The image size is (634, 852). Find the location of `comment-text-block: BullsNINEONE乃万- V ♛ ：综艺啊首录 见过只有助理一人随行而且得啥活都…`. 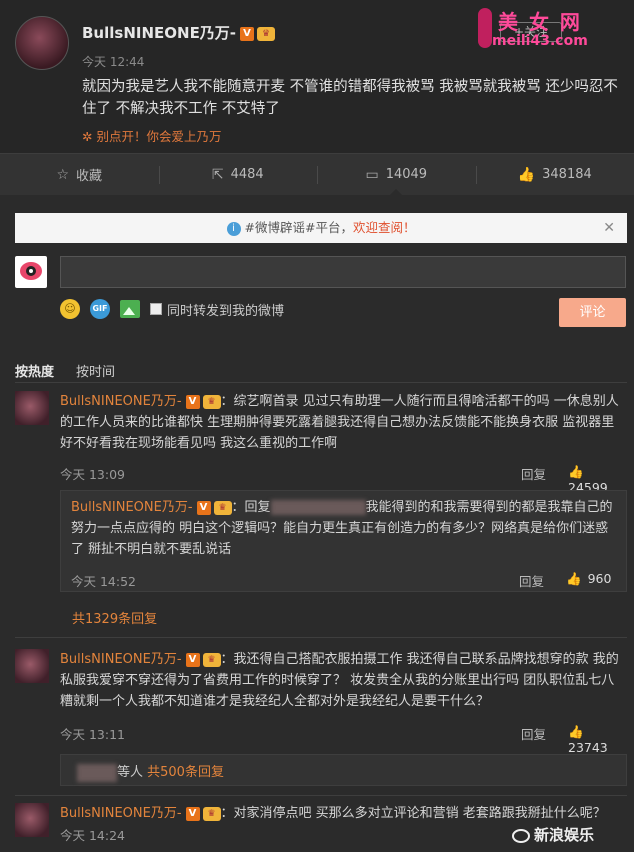

comment-text-block: BullsNINEONE乃万- V ♛ ：综艺啊首录 见过只有助理一人随行而且得啥活都… is located at coordinates (342, 422).